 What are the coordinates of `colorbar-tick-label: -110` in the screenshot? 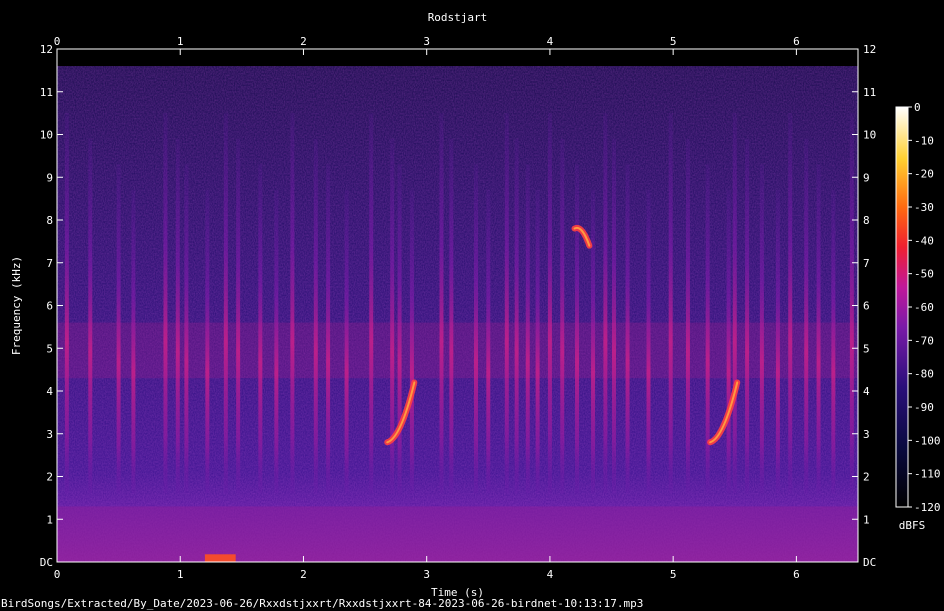 It's located at (927, 474).